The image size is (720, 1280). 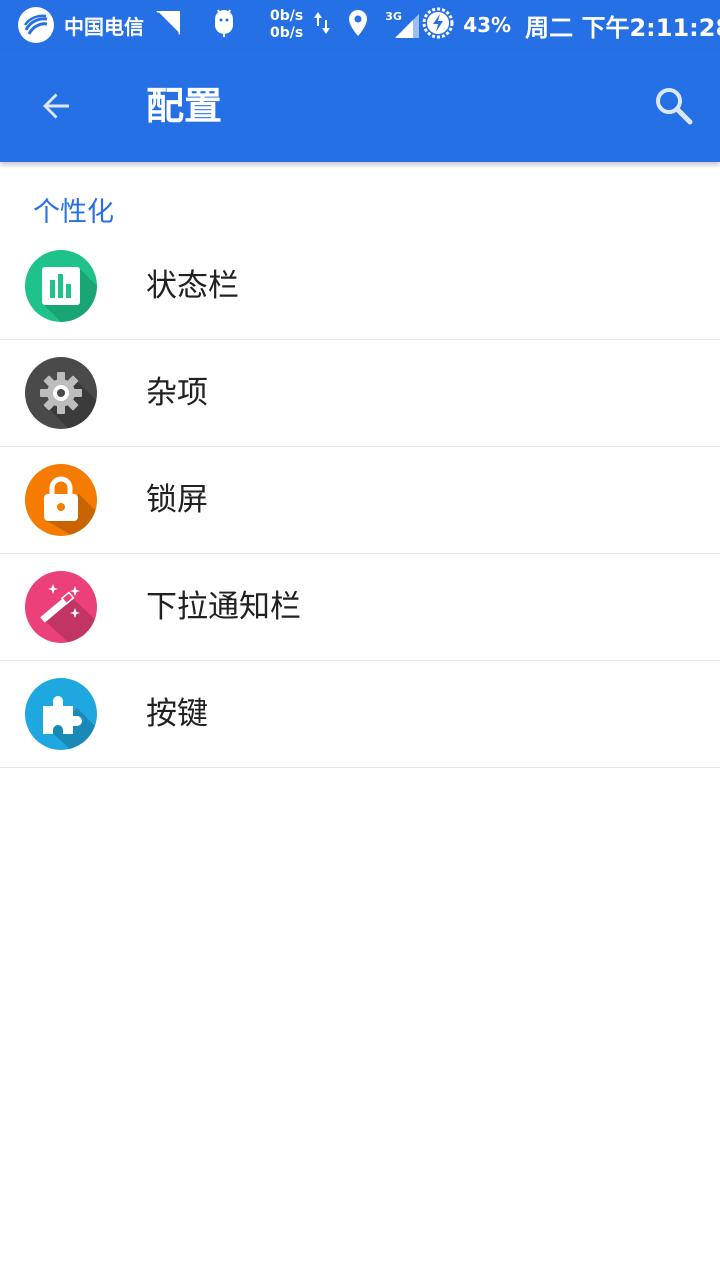 I want to click on magic-wand-icon, so click(x=61, y=607).